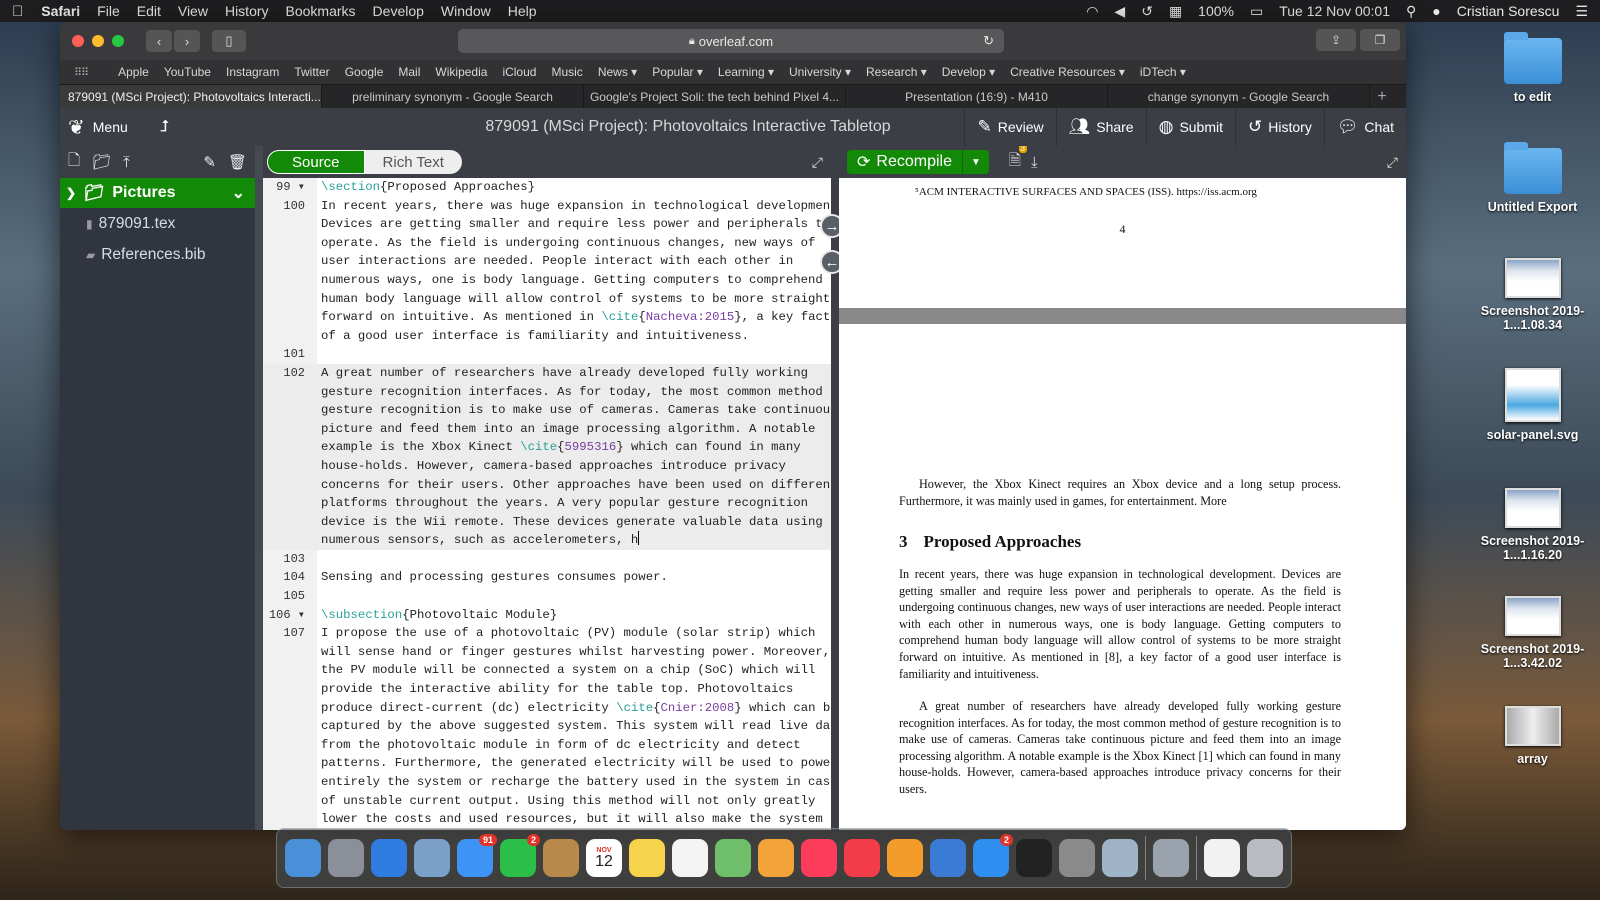  Describe the element at coordinates (1077, 858) in the screenshot. I see `system-preferences-icon` at that location.